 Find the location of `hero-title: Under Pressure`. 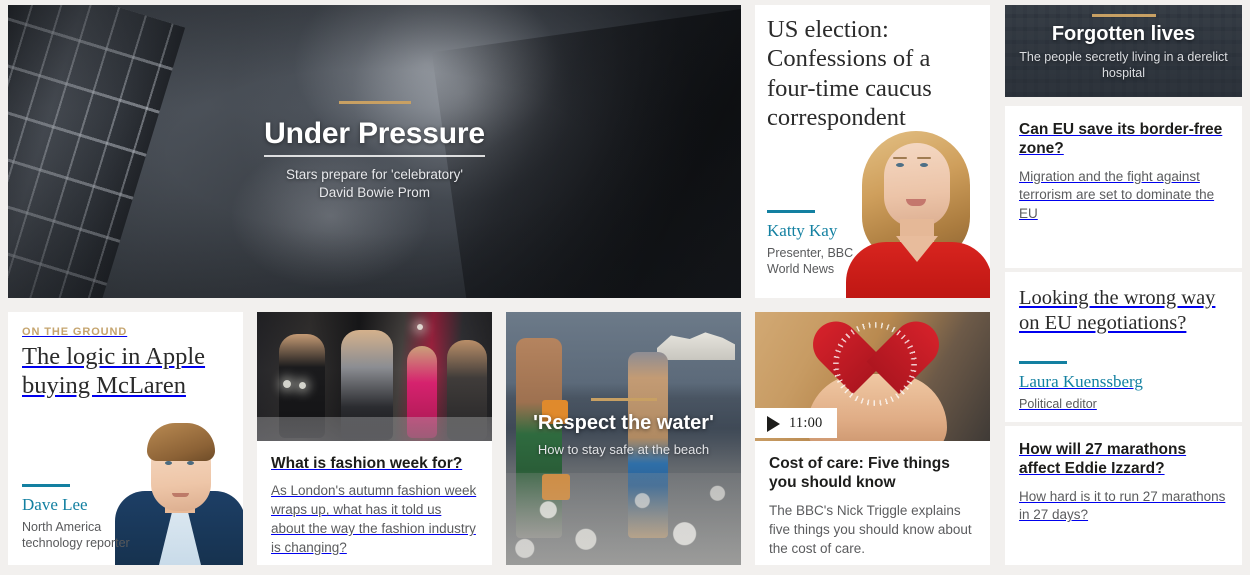

hero-title: Under Pressure is located at coordinates (374, 137).